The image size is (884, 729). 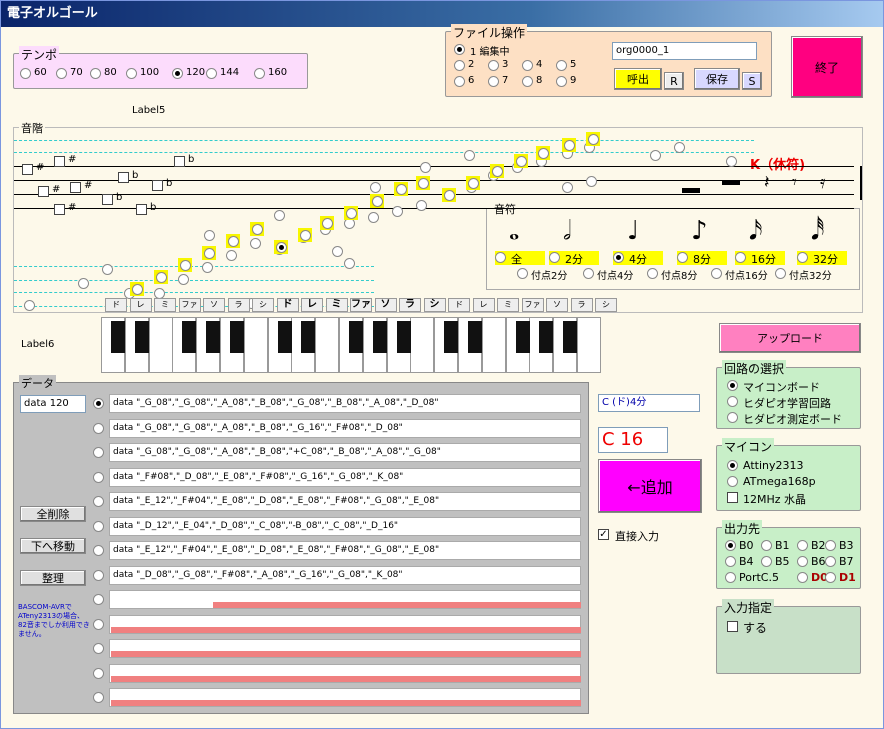 What do you see at coordinates (238, 305) in the screenshot?
I see `key-label-5: ラ` at bounding box center [238, 305].